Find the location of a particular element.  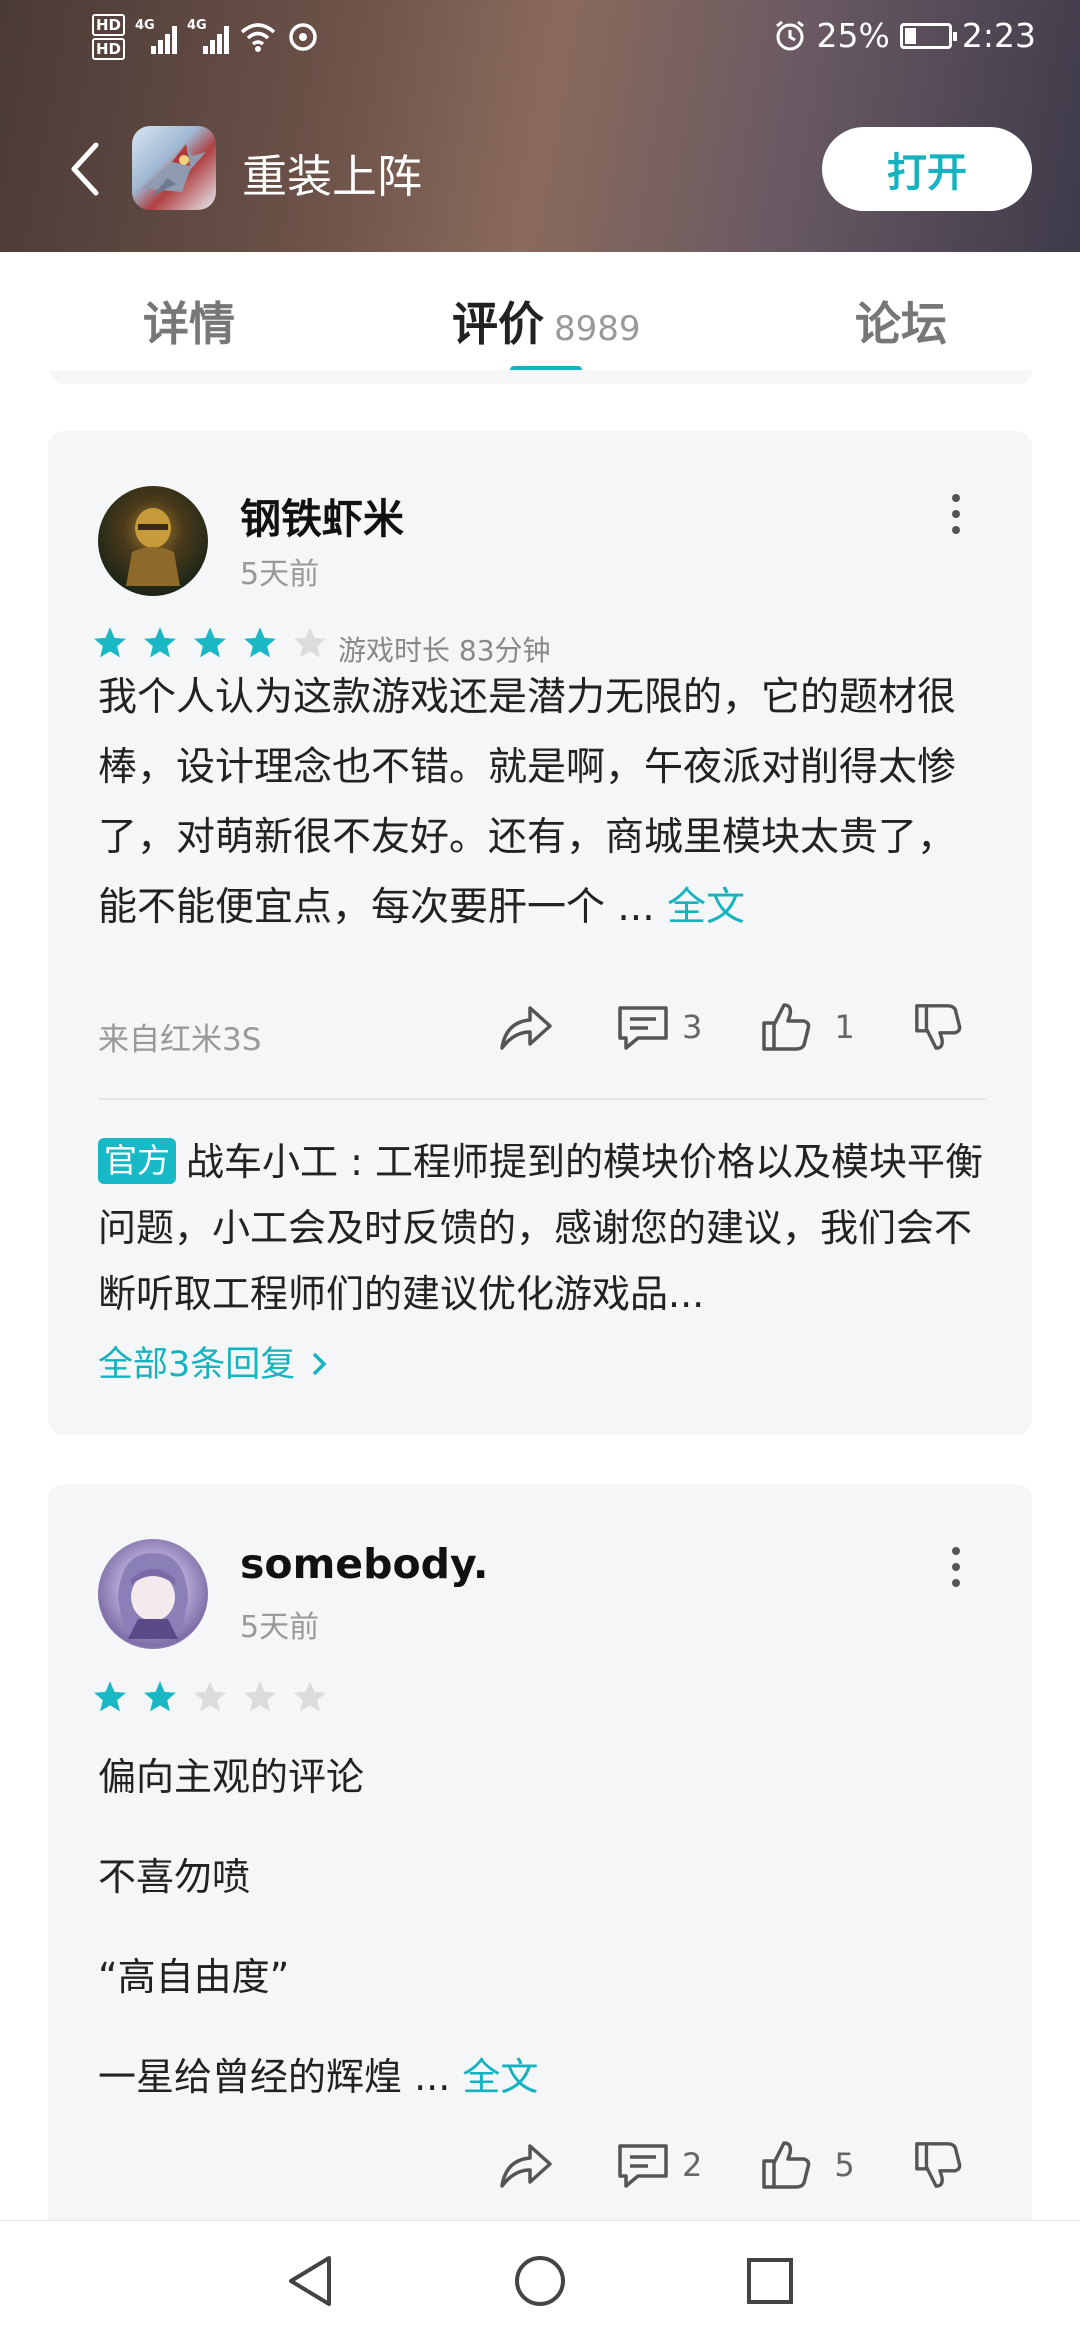

username: somebody. is located at coordinates (364, 1564).